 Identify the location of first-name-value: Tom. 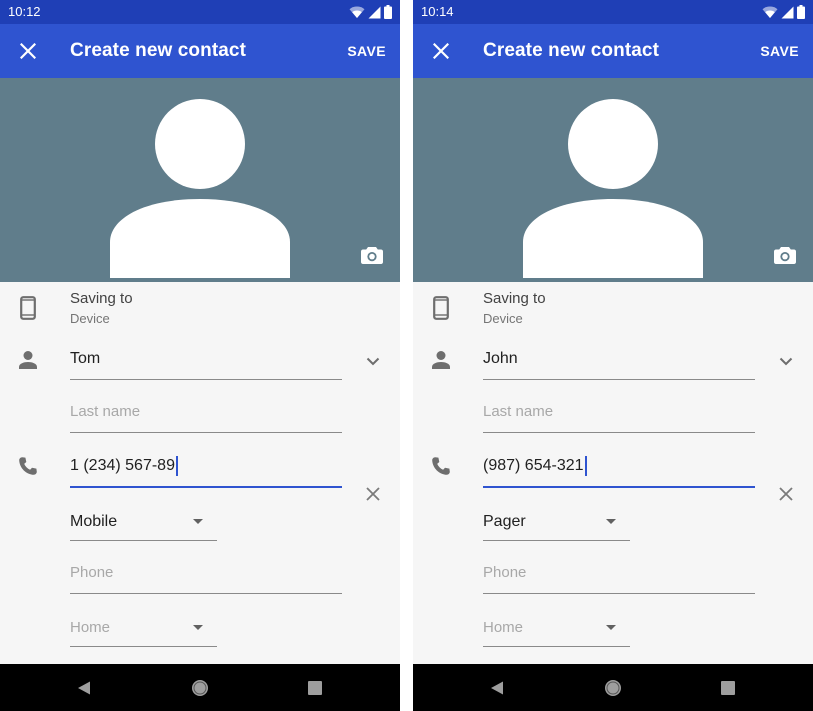
(85, 358).